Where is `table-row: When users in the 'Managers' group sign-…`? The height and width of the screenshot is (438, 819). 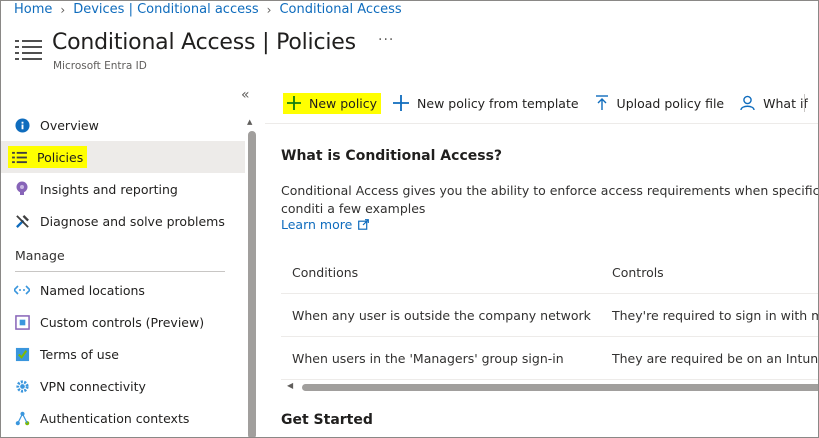 table-row: When users in the 'Managers' group sign-… is located at coordinates (550, 358).